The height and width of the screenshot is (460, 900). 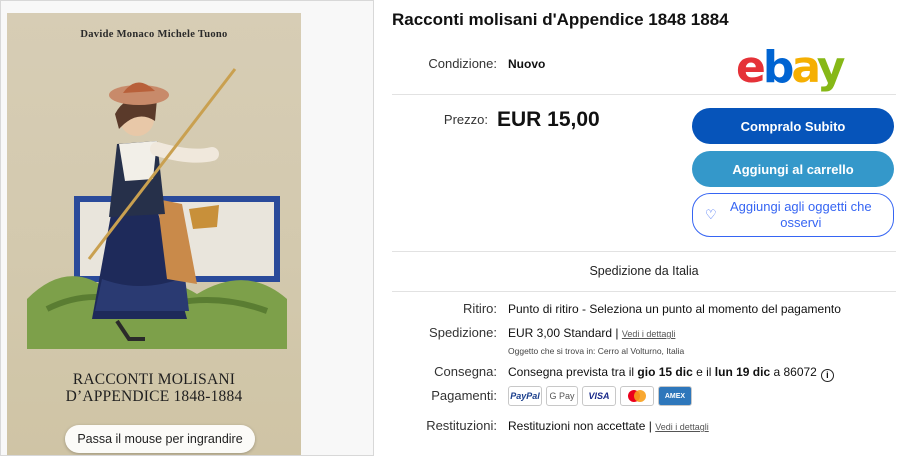 I want to click on condition-label: Condizione:, so click(x=462, y=63).